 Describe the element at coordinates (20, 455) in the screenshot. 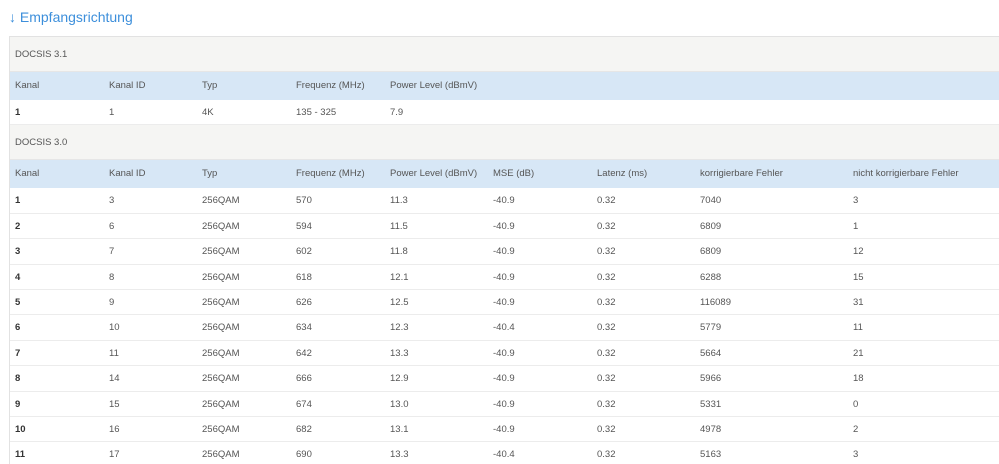

I see `channel-number: 11` at that location.